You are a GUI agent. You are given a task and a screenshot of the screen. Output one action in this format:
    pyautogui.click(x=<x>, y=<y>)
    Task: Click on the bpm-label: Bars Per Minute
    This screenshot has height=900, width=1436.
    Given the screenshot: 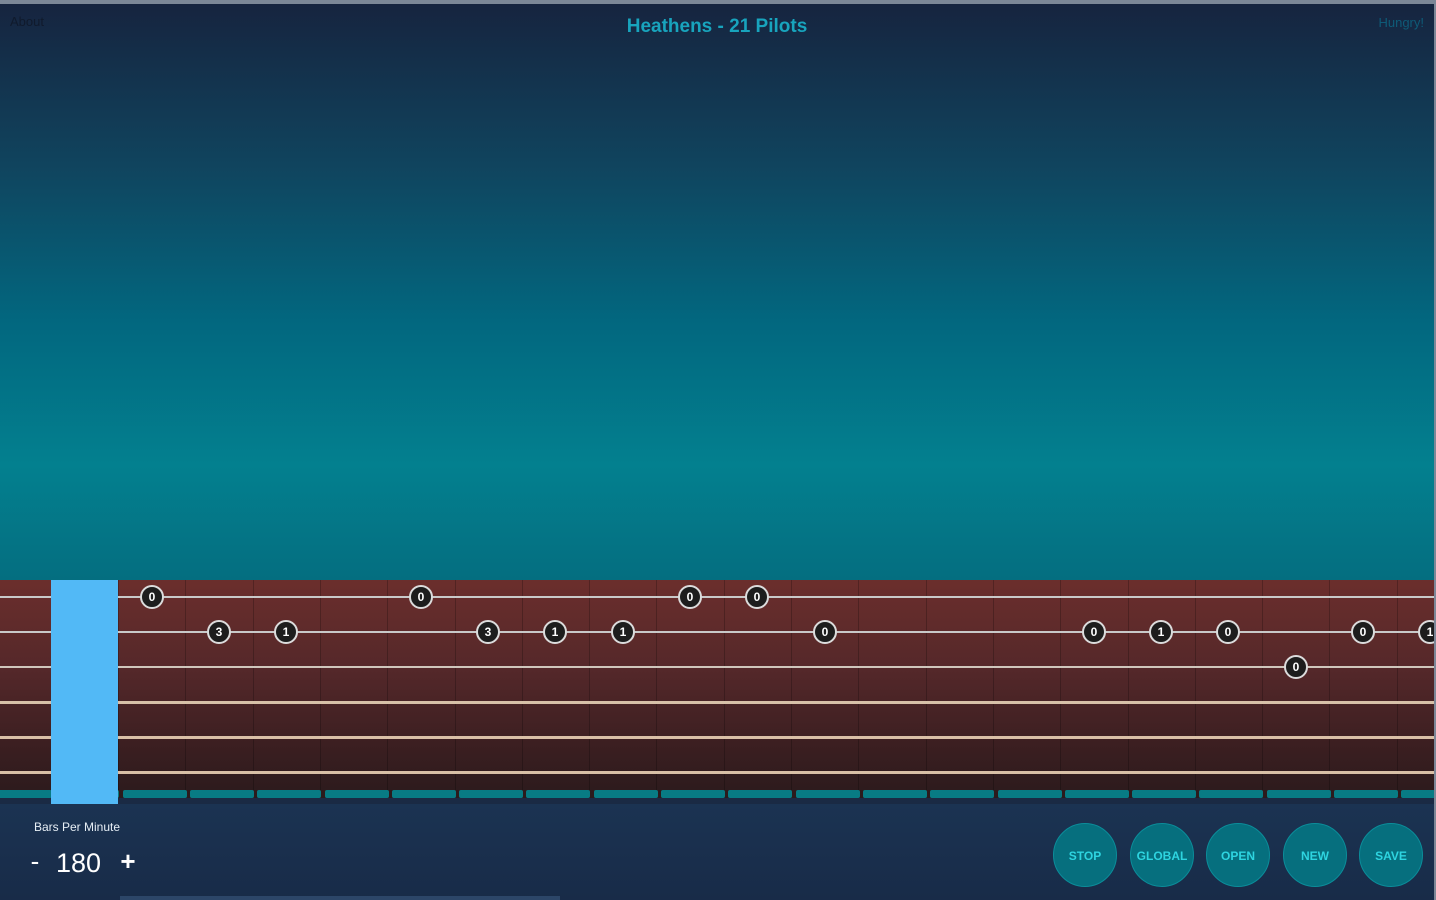 What is the action you would take?
    pyautogui.click(x=77, y=827)
    